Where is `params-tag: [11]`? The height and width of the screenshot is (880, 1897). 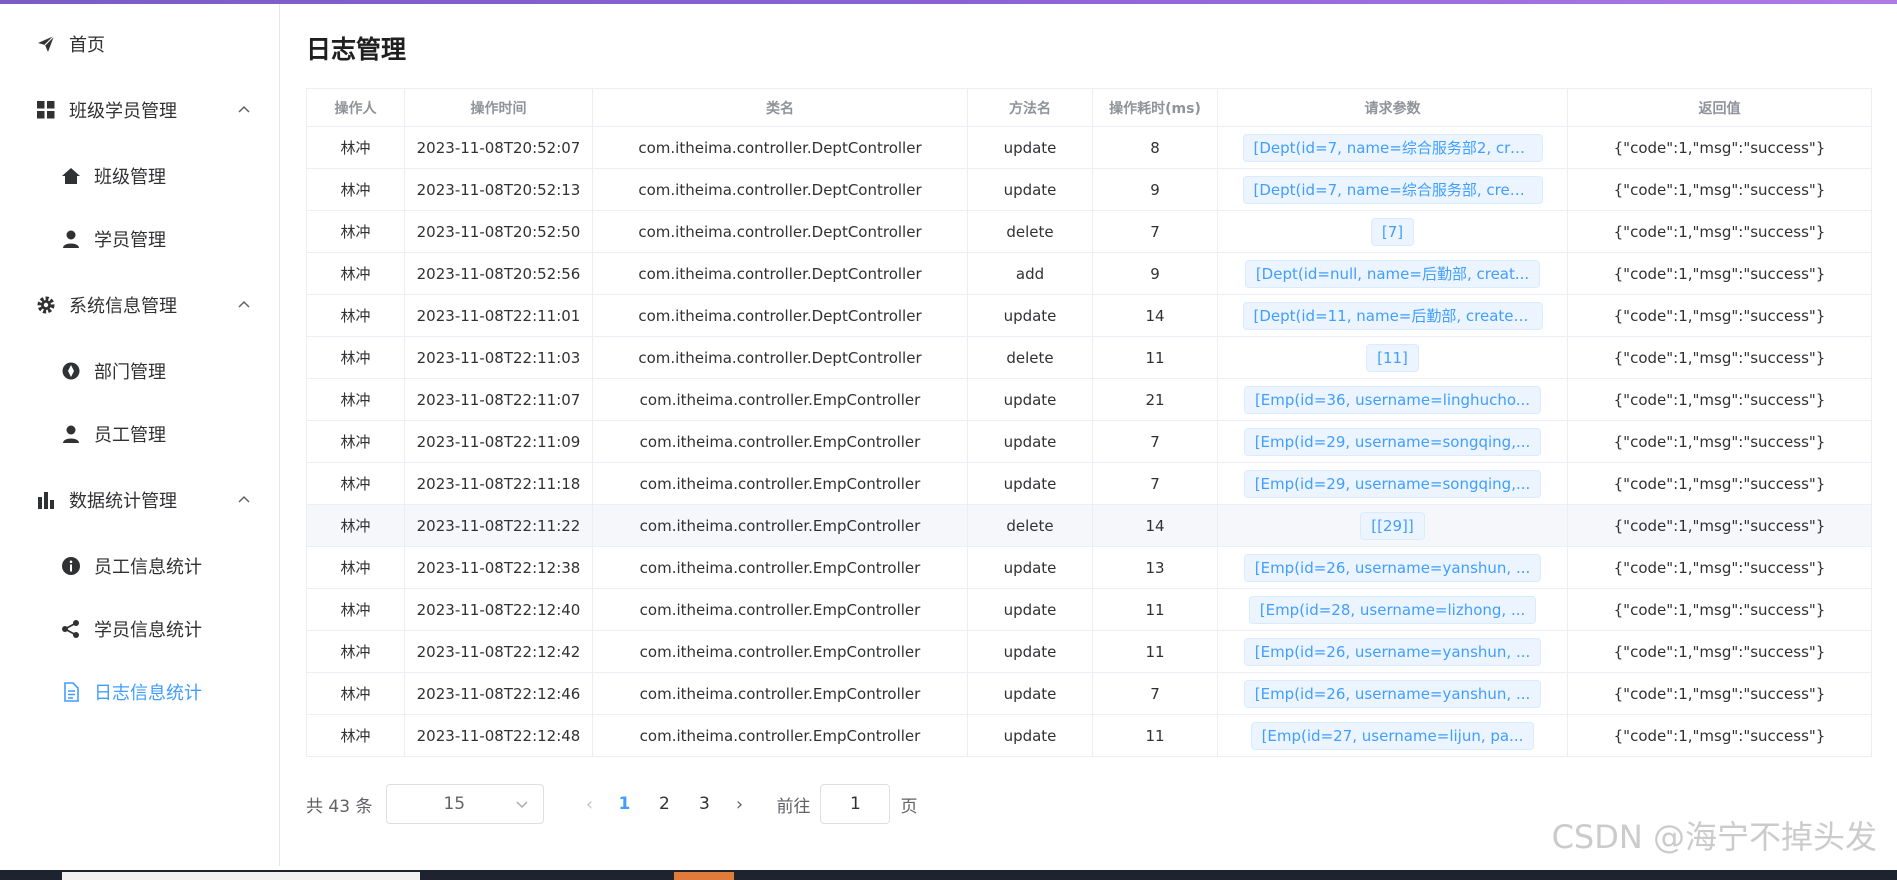 params-tag: [11] is located at coordinates (1392, 357).